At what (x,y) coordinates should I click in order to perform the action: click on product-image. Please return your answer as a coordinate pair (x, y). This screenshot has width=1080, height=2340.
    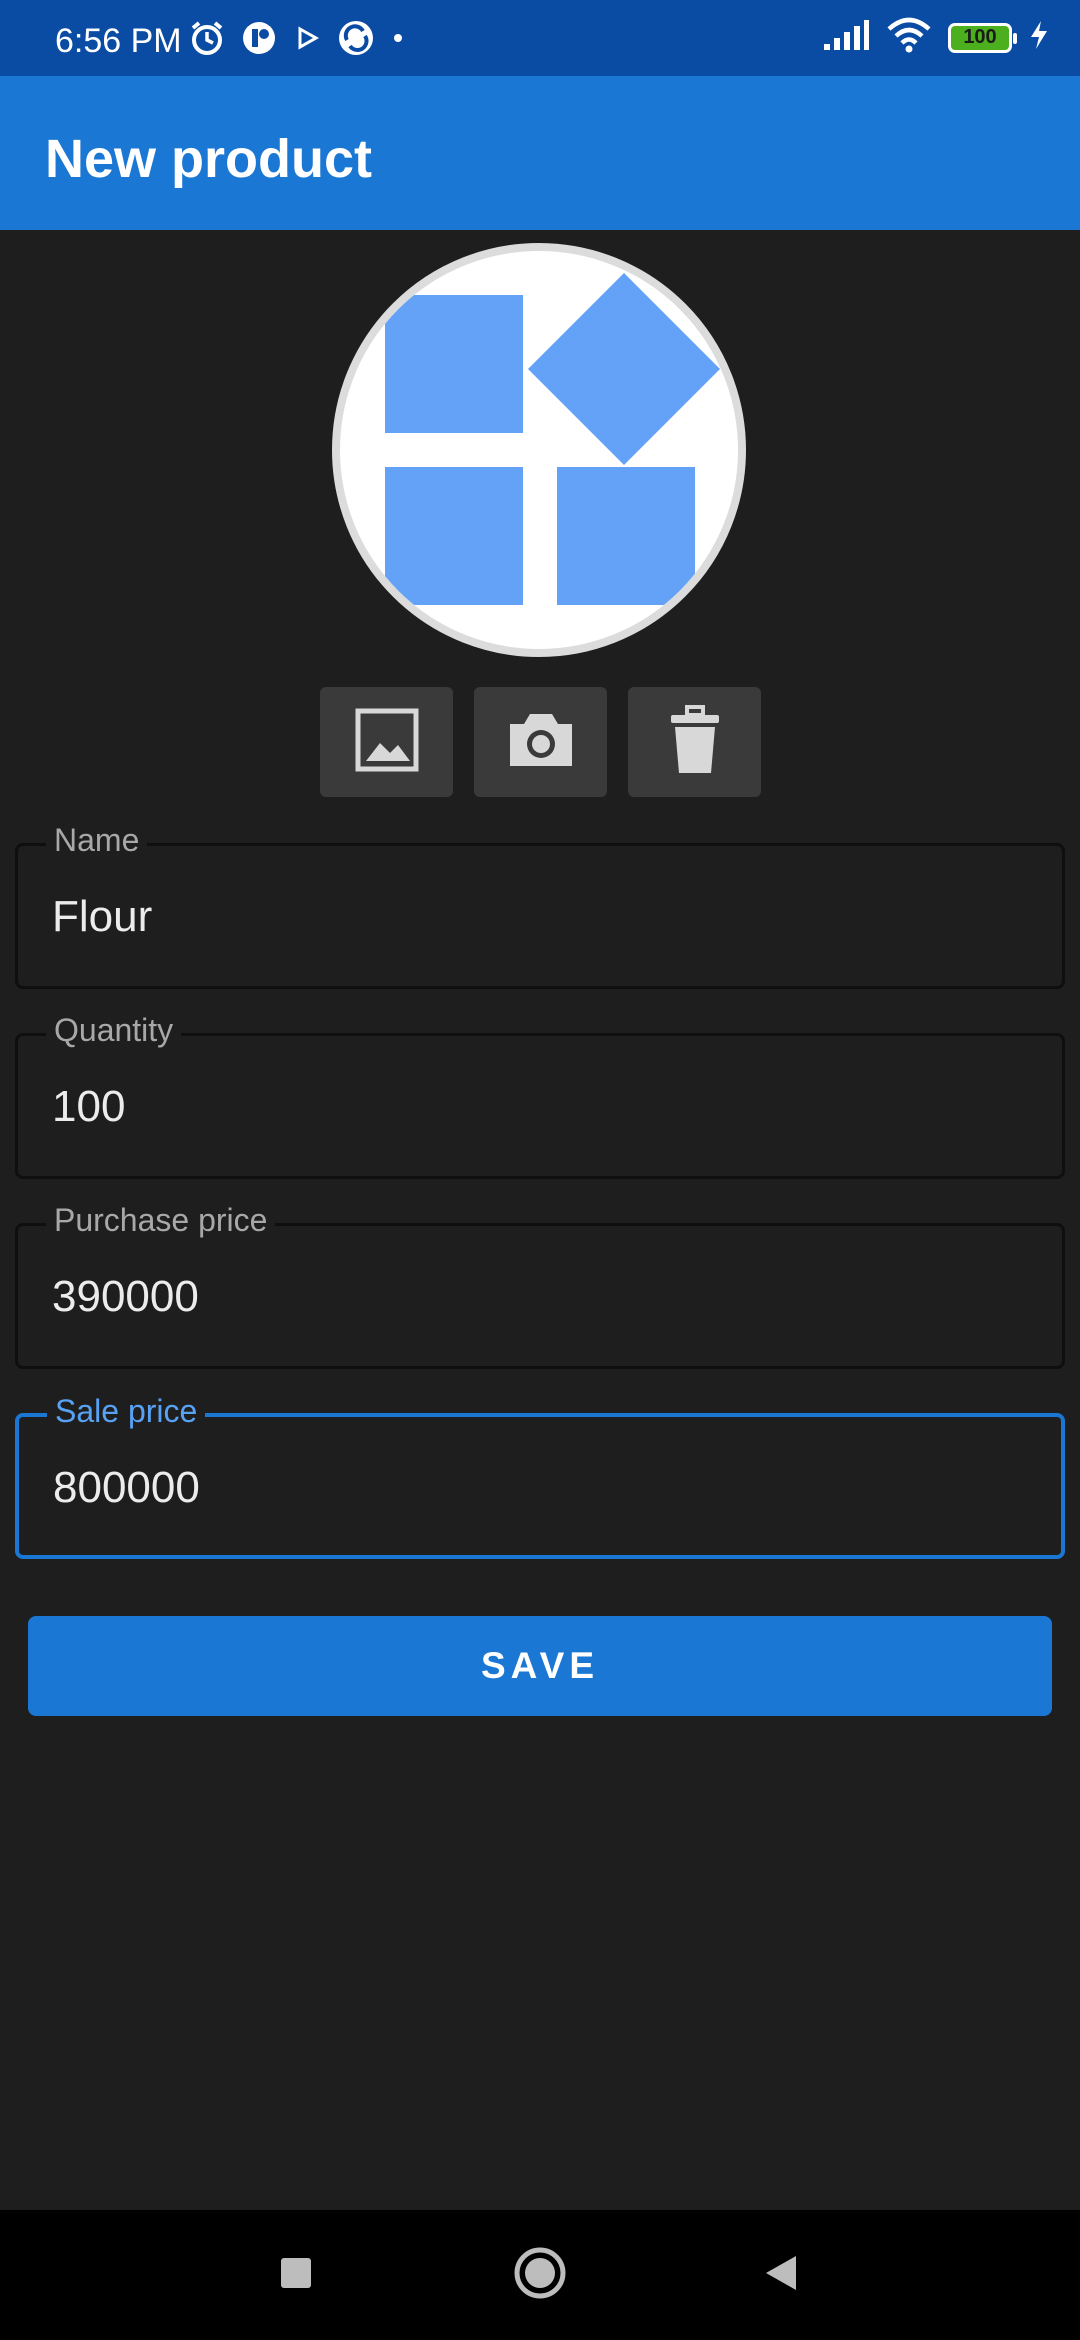
    Looking at the image, I should click on (539, 450).